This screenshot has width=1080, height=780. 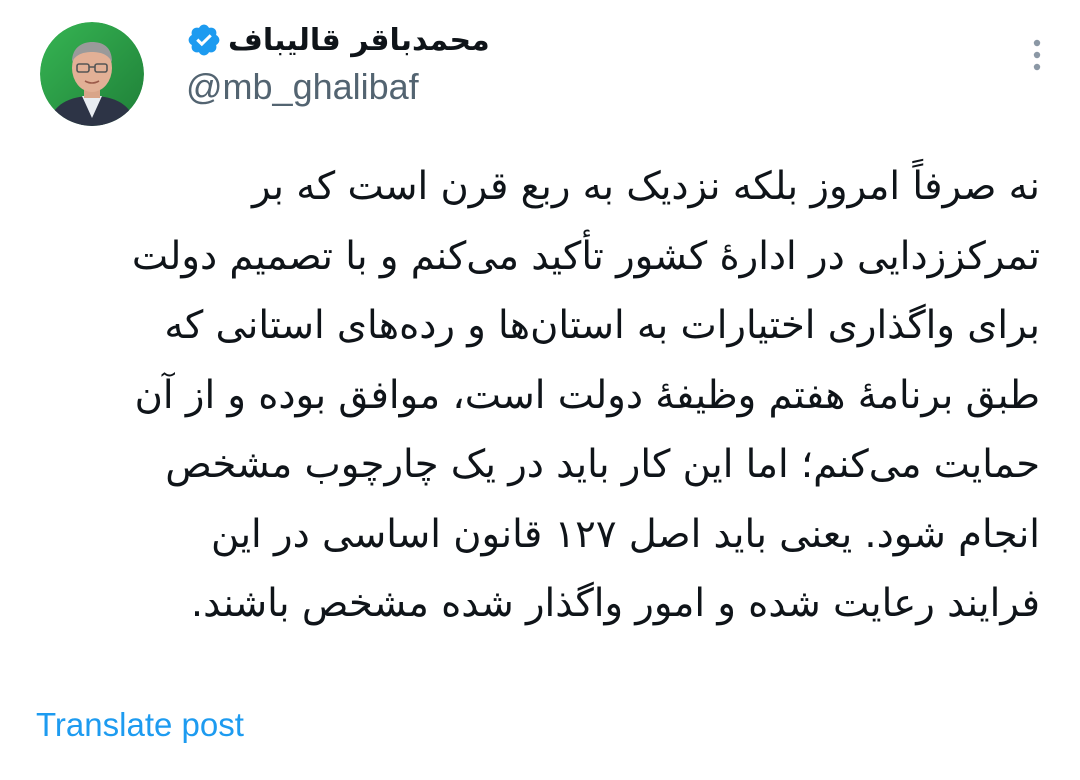 I want to click on author-name-row: محمدباقر قالیباف, so click(x=338, y=40).